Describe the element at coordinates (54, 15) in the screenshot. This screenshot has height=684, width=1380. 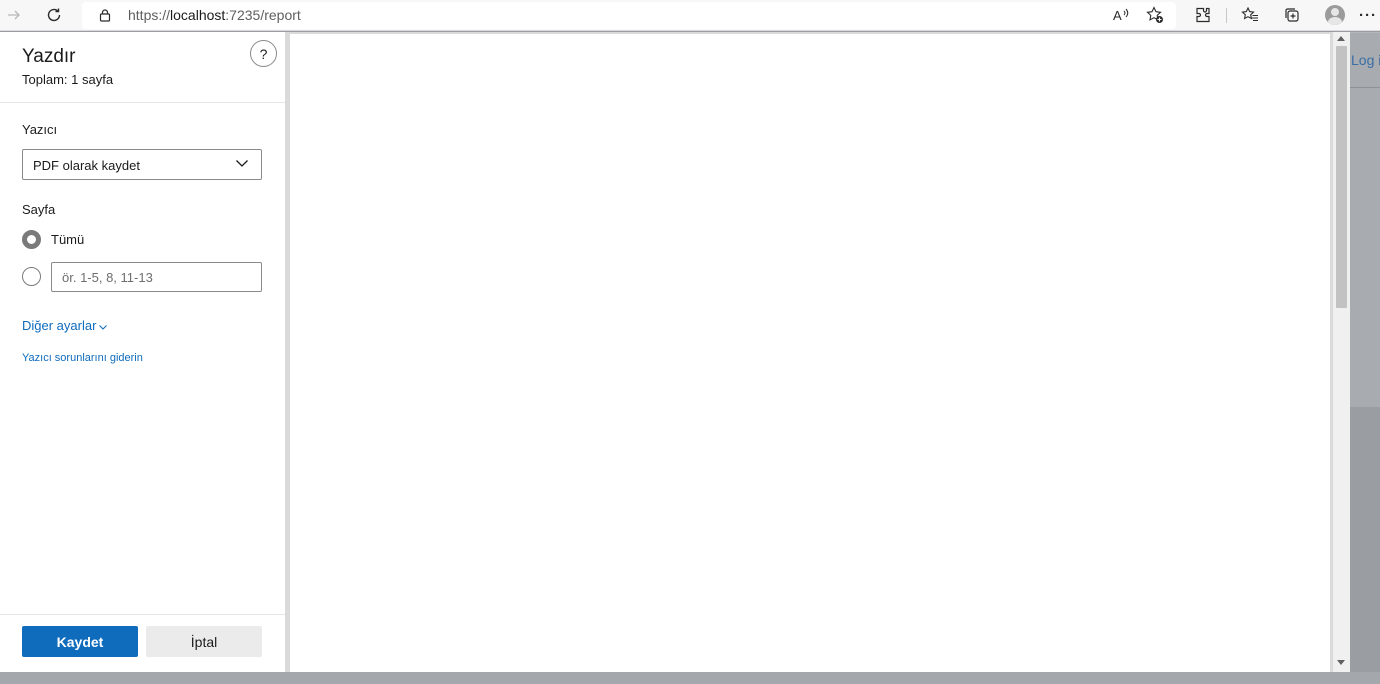
I see `refresh-icon` at that location.